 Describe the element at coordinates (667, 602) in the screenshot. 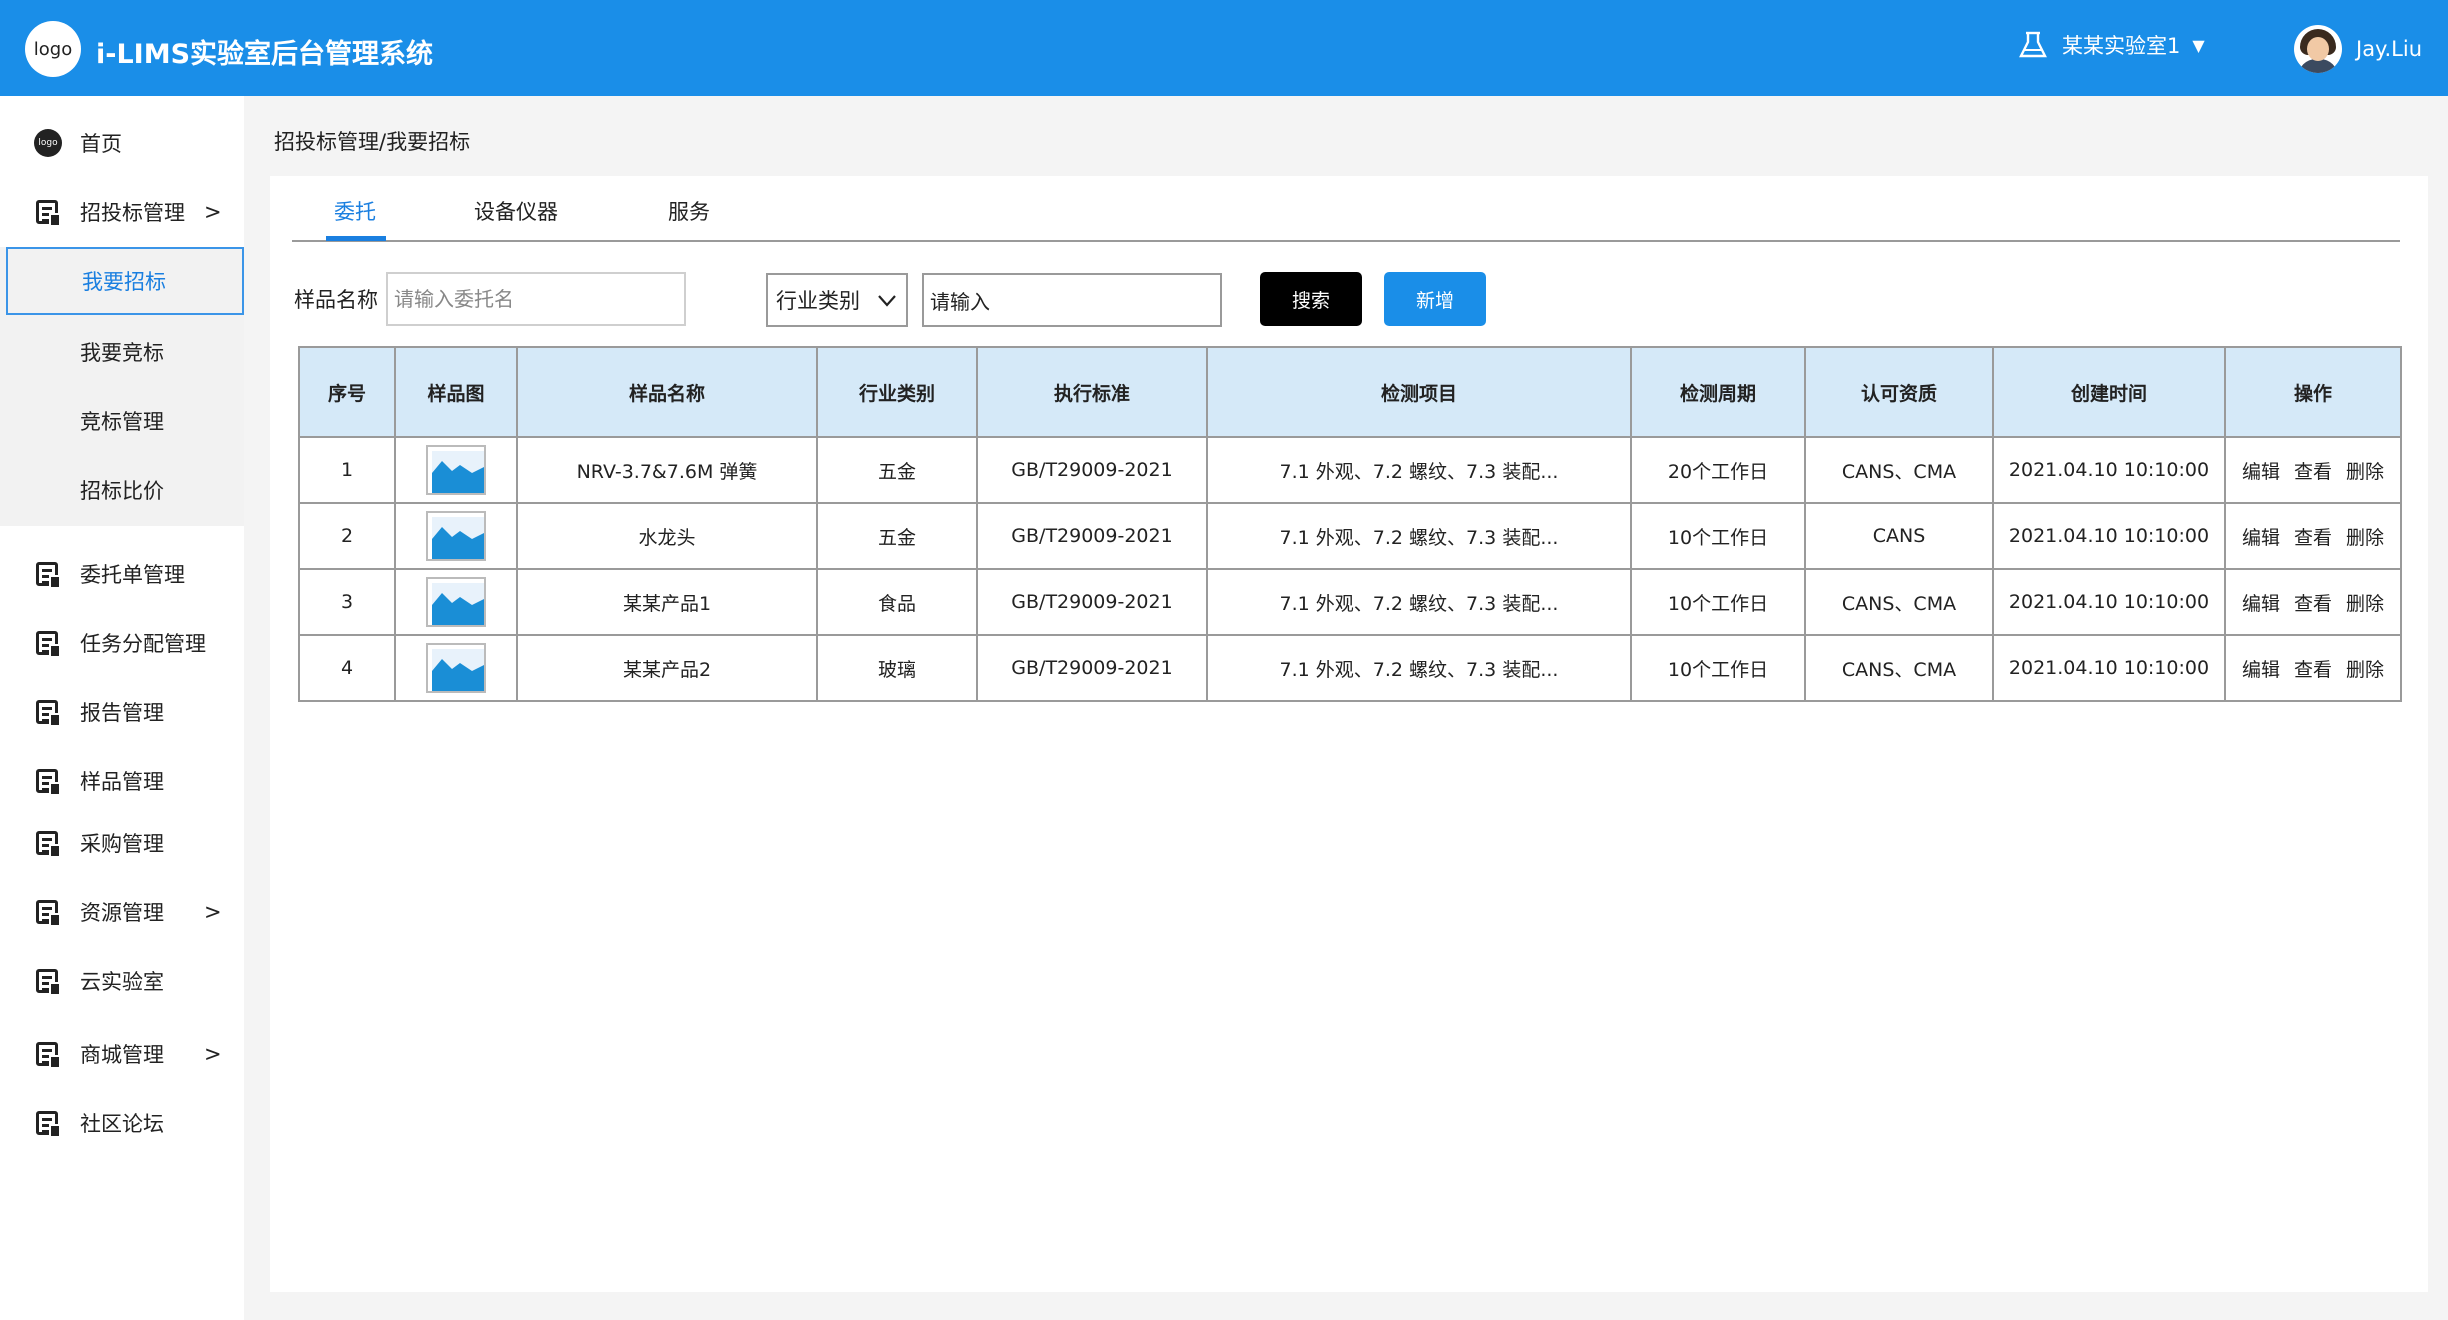

I see `cell-name: 某某产品1` at that location.